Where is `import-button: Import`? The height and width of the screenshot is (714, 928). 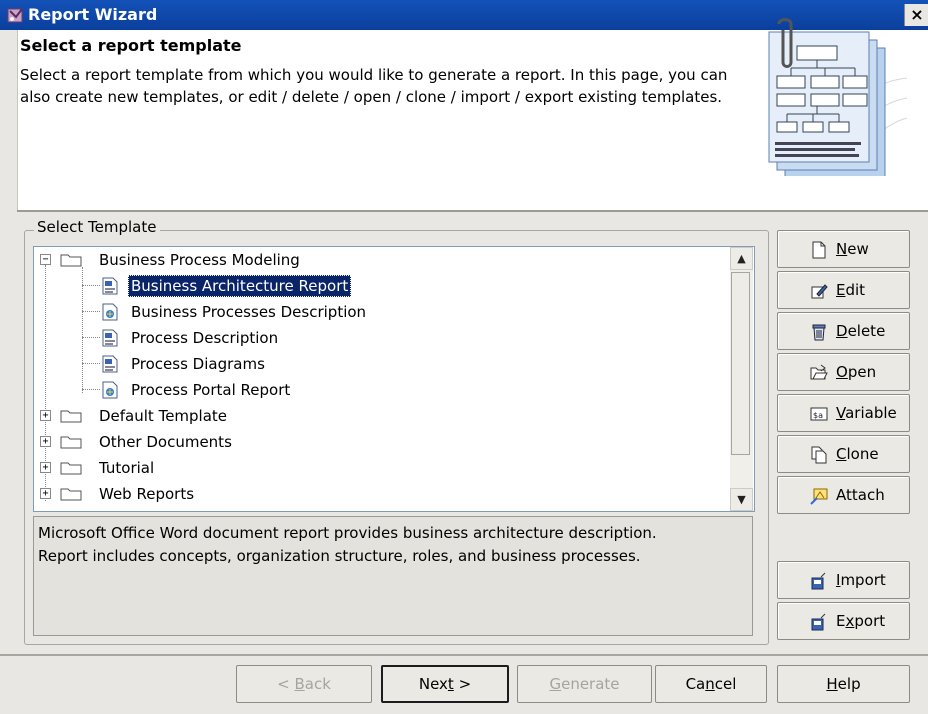 import-button: Import is located at coordinates (843, 580).